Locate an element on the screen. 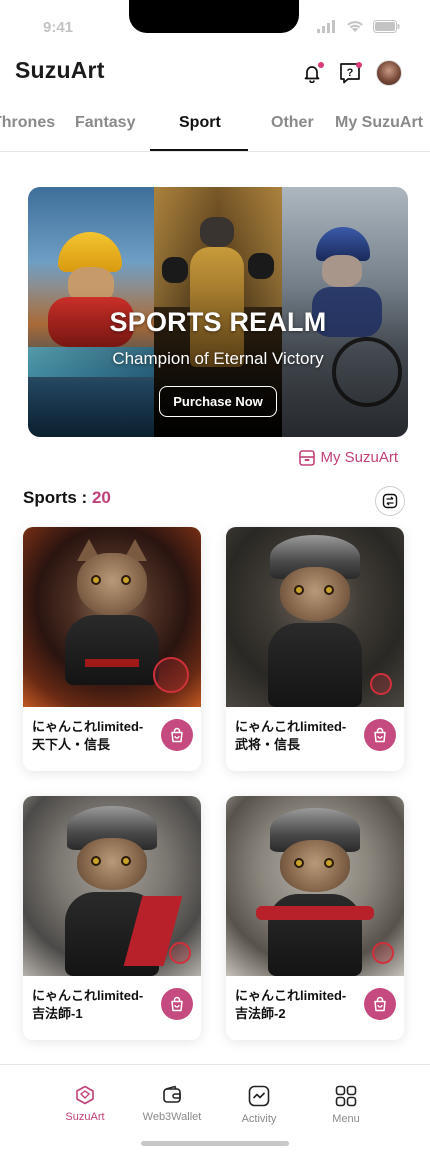  wifi-icon is located at coordinates (355, 26).